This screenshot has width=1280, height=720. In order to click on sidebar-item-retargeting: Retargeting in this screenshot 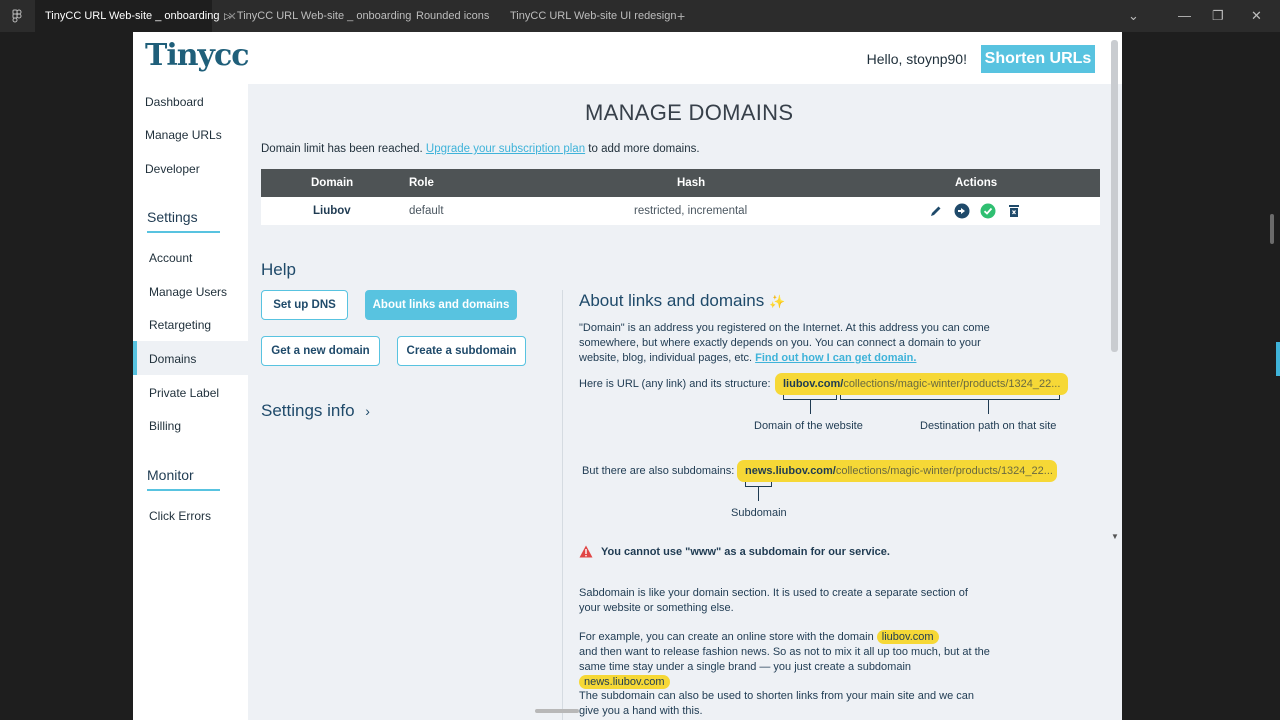, I will do `click(180, 325)`.